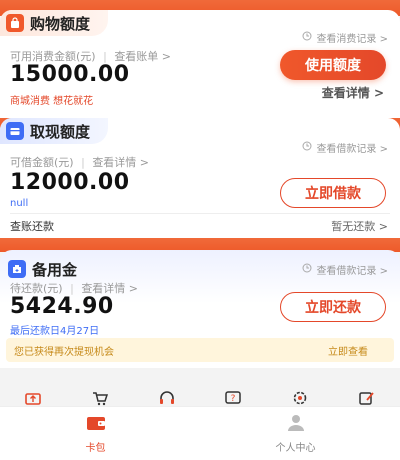 The width and height of the screenshot is (400, 460). What do you see at coordinates (17, 269) in the screenshot?
I see `reserve-icon` at bounding box center [17, 269].